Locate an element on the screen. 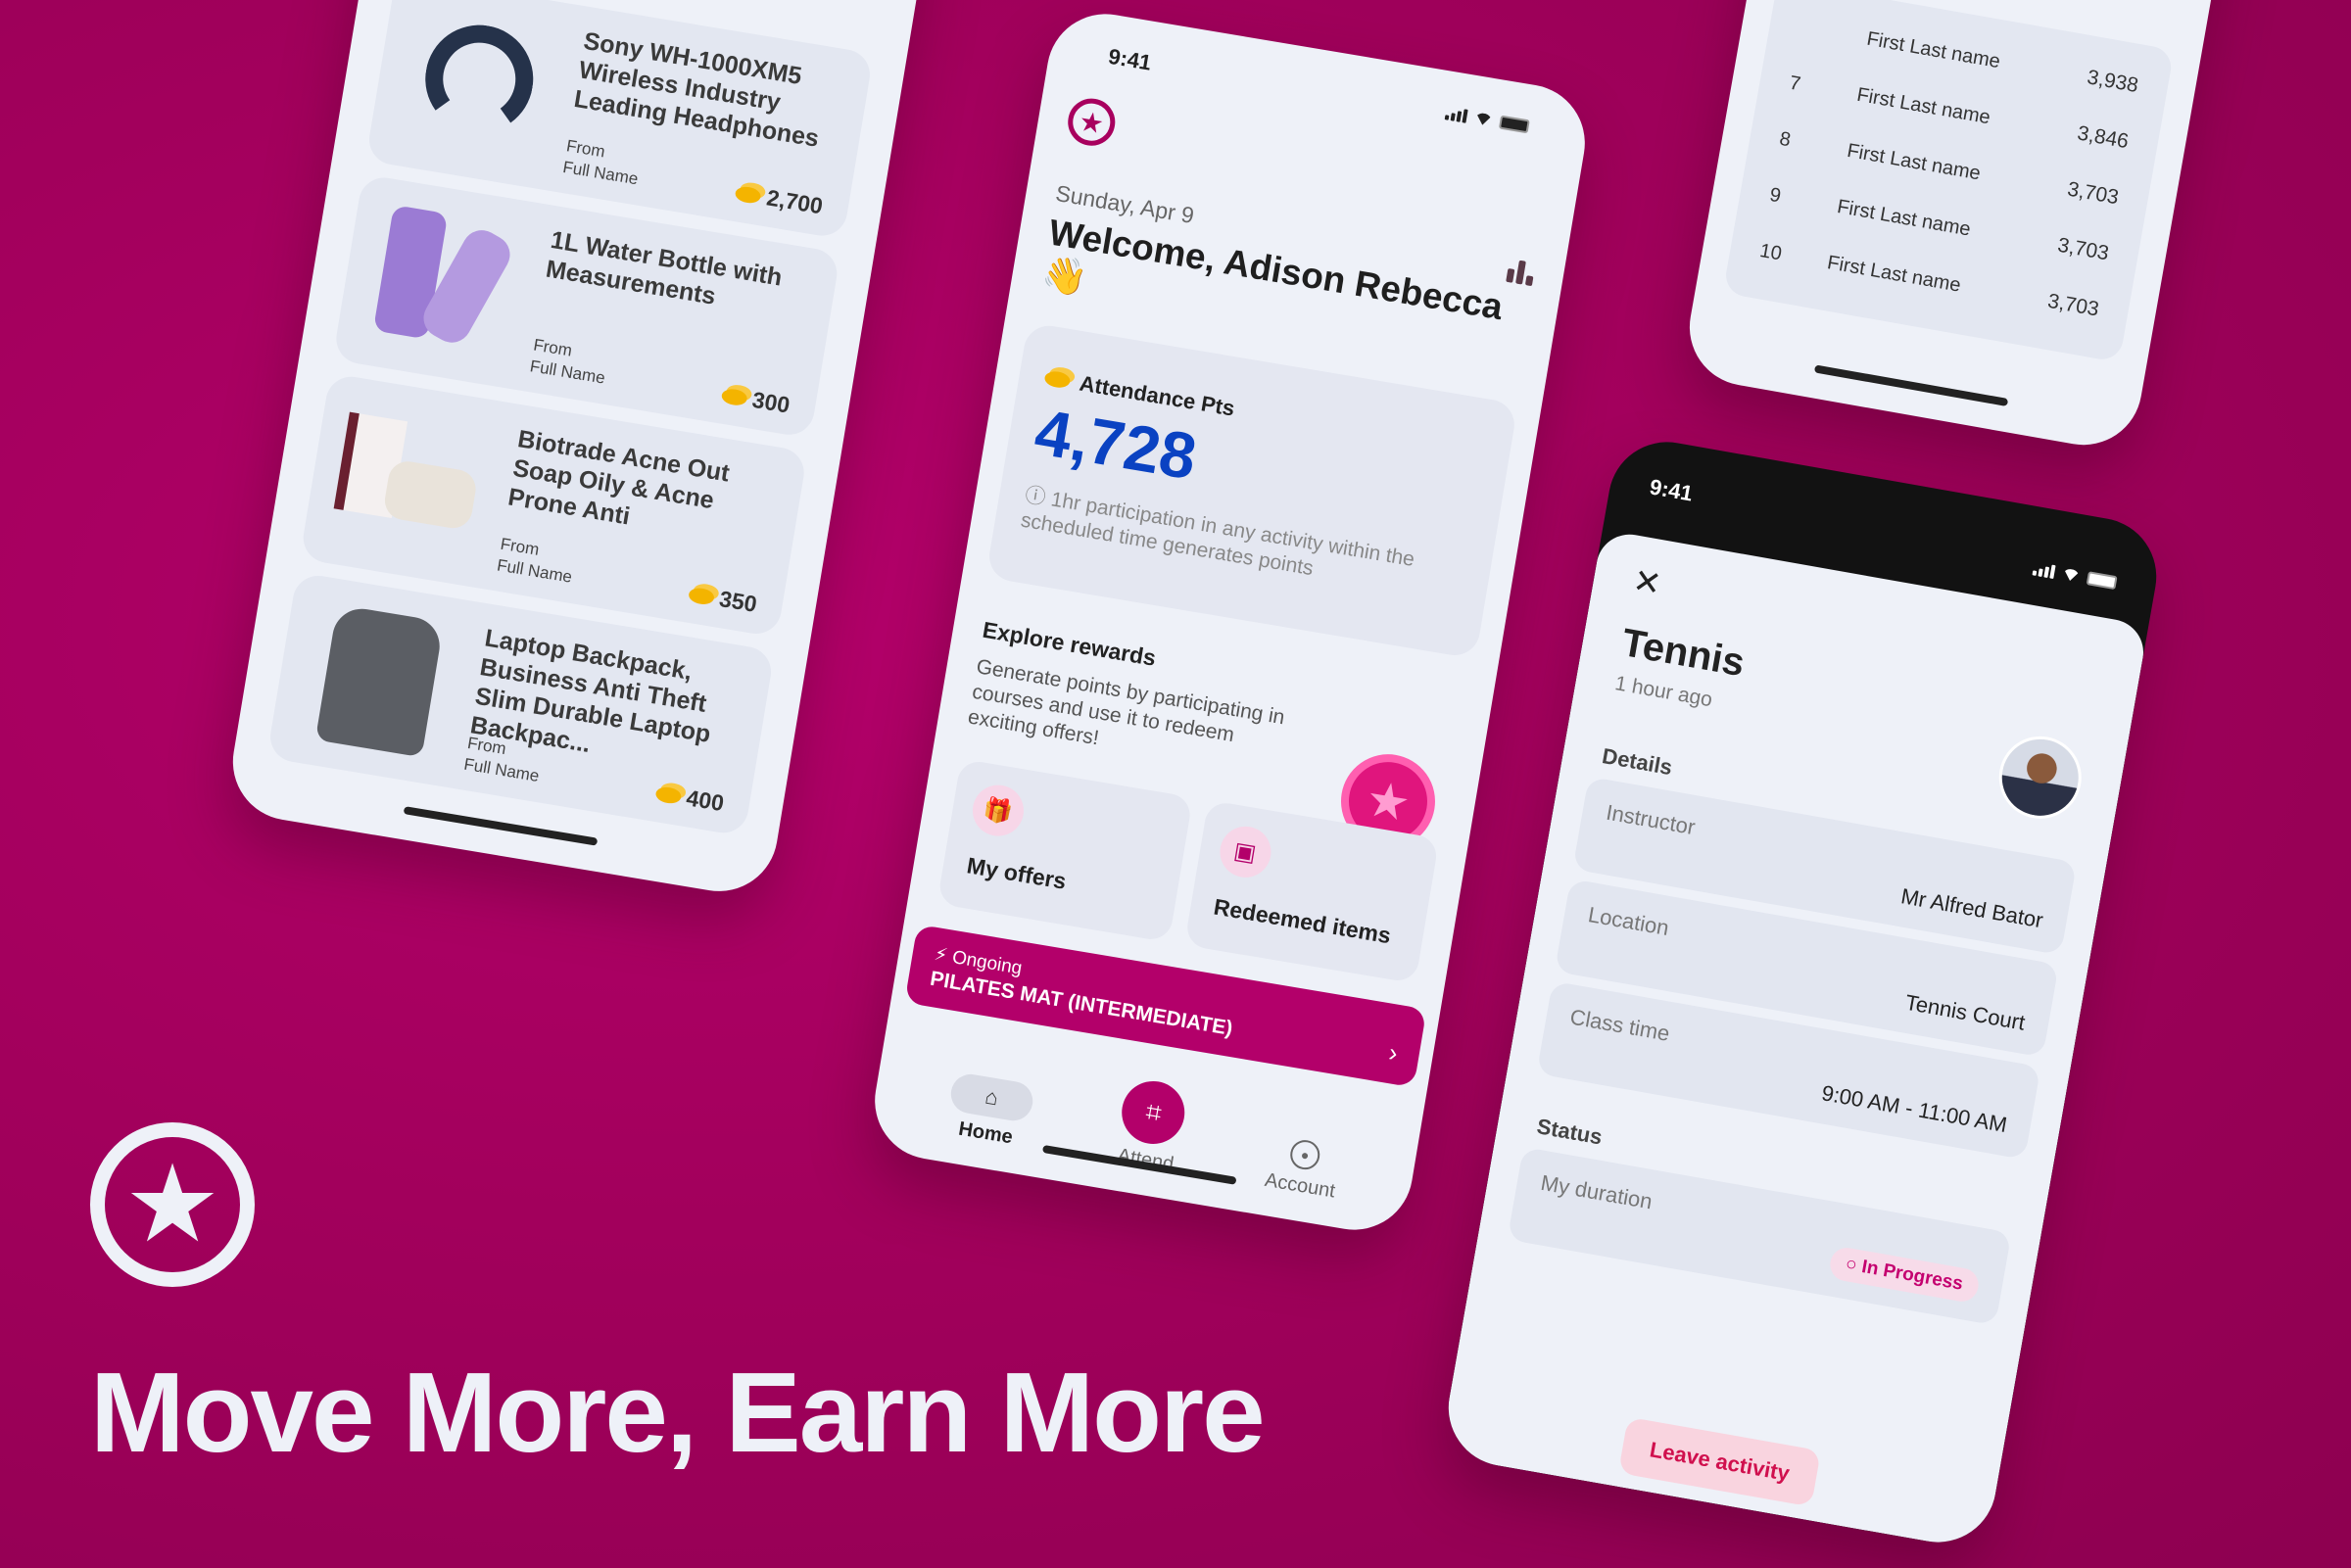  headline: Move More, Earn More is located at coordinates (678, 1412).